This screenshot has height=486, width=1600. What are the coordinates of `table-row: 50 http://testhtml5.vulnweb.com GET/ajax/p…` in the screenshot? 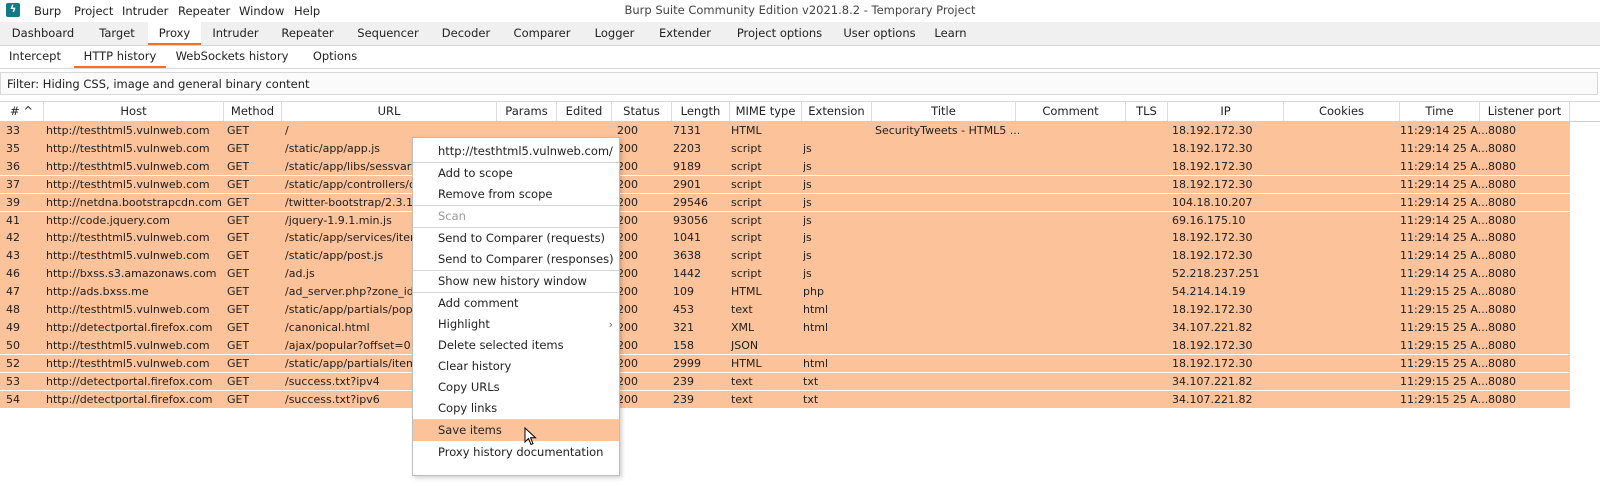 It's located at (785, 345).